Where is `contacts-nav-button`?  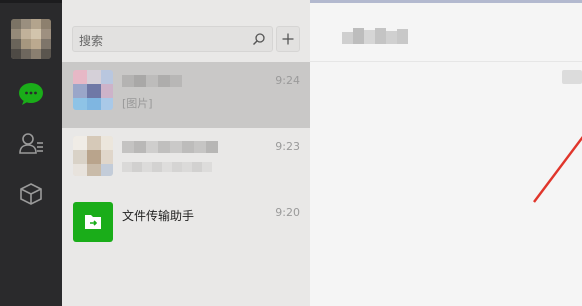
contacts-nav-button is located at coordinates (31, 144).